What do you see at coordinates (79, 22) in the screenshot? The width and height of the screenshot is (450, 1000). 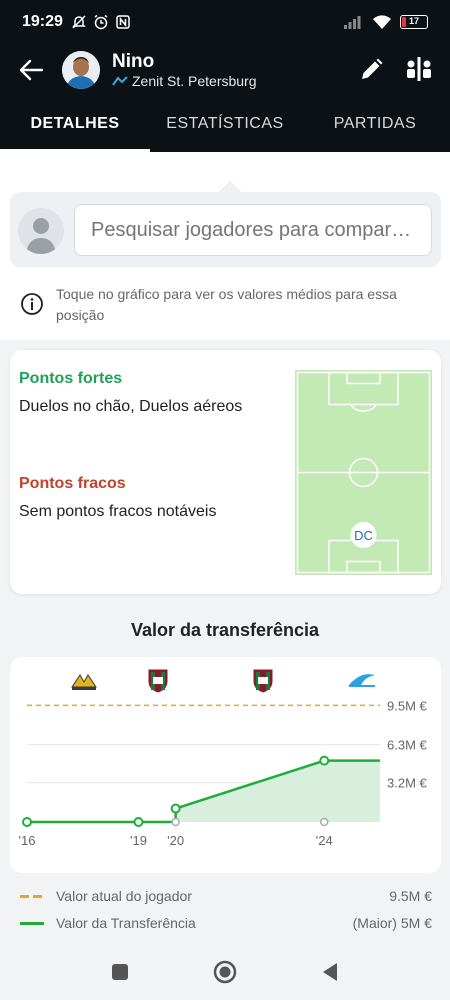 I see `mute-icon` at bounding box center [79, 22].